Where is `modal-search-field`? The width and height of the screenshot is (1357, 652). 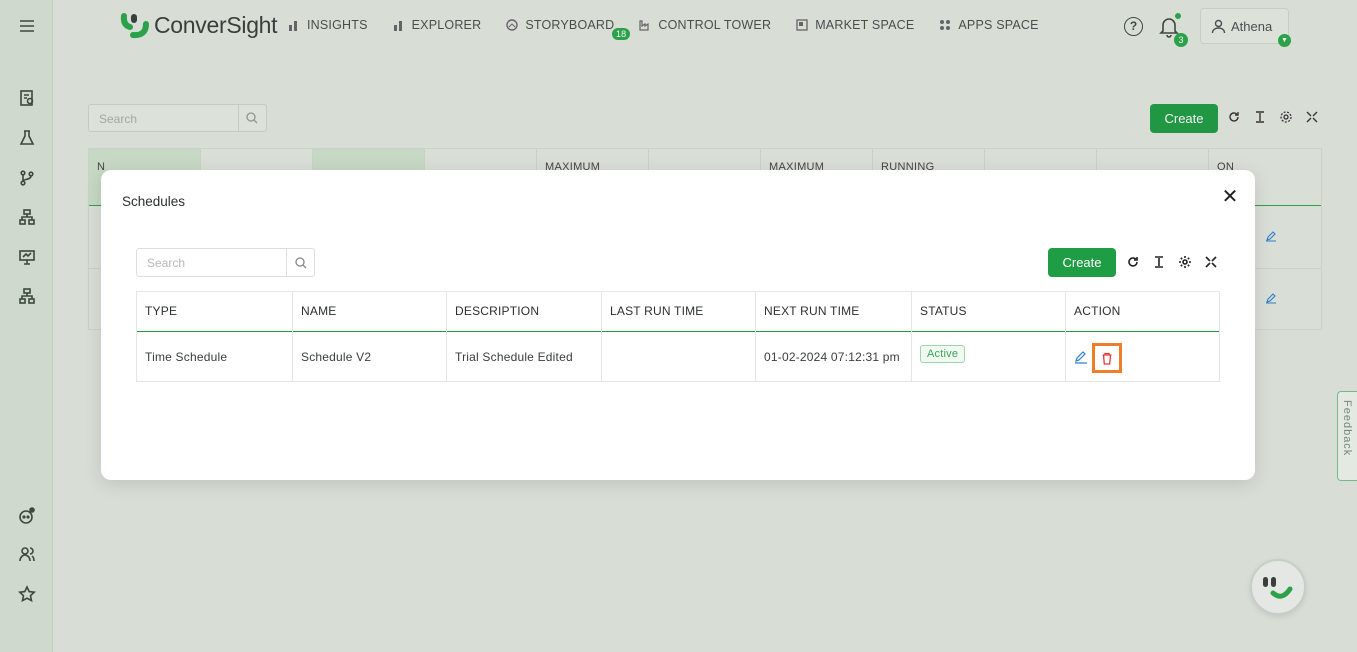
modal-search-field is located at coordinates (225, 262).